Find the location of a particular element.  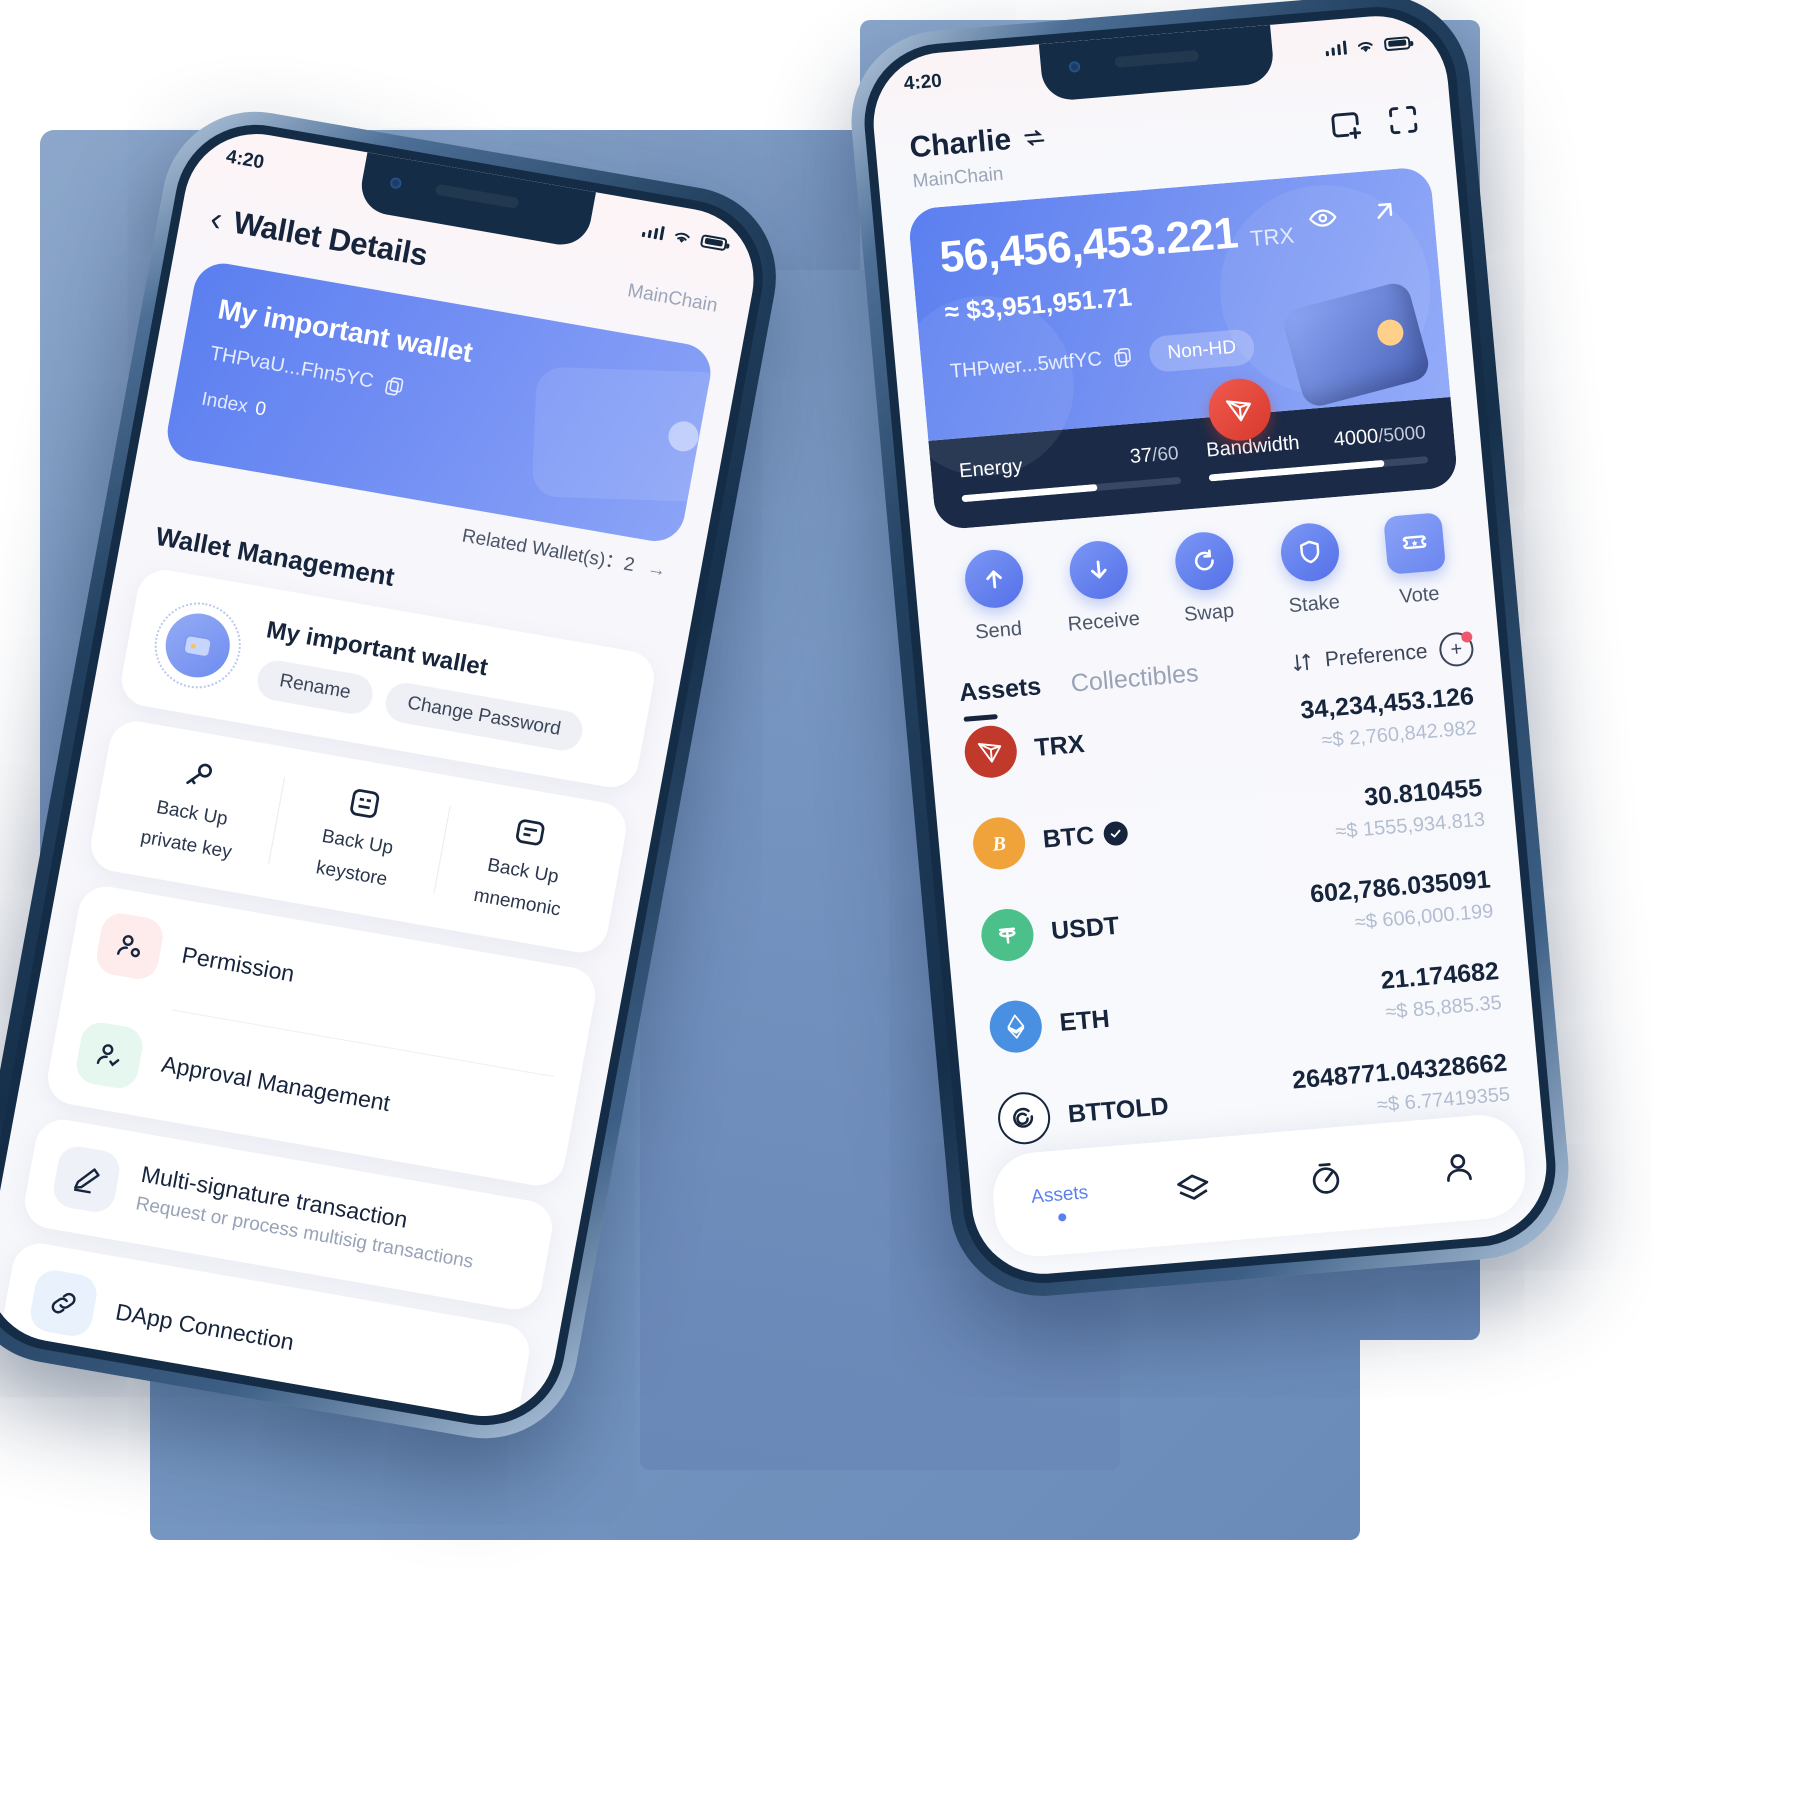

header-actions is located at coordinates (1374, 117).